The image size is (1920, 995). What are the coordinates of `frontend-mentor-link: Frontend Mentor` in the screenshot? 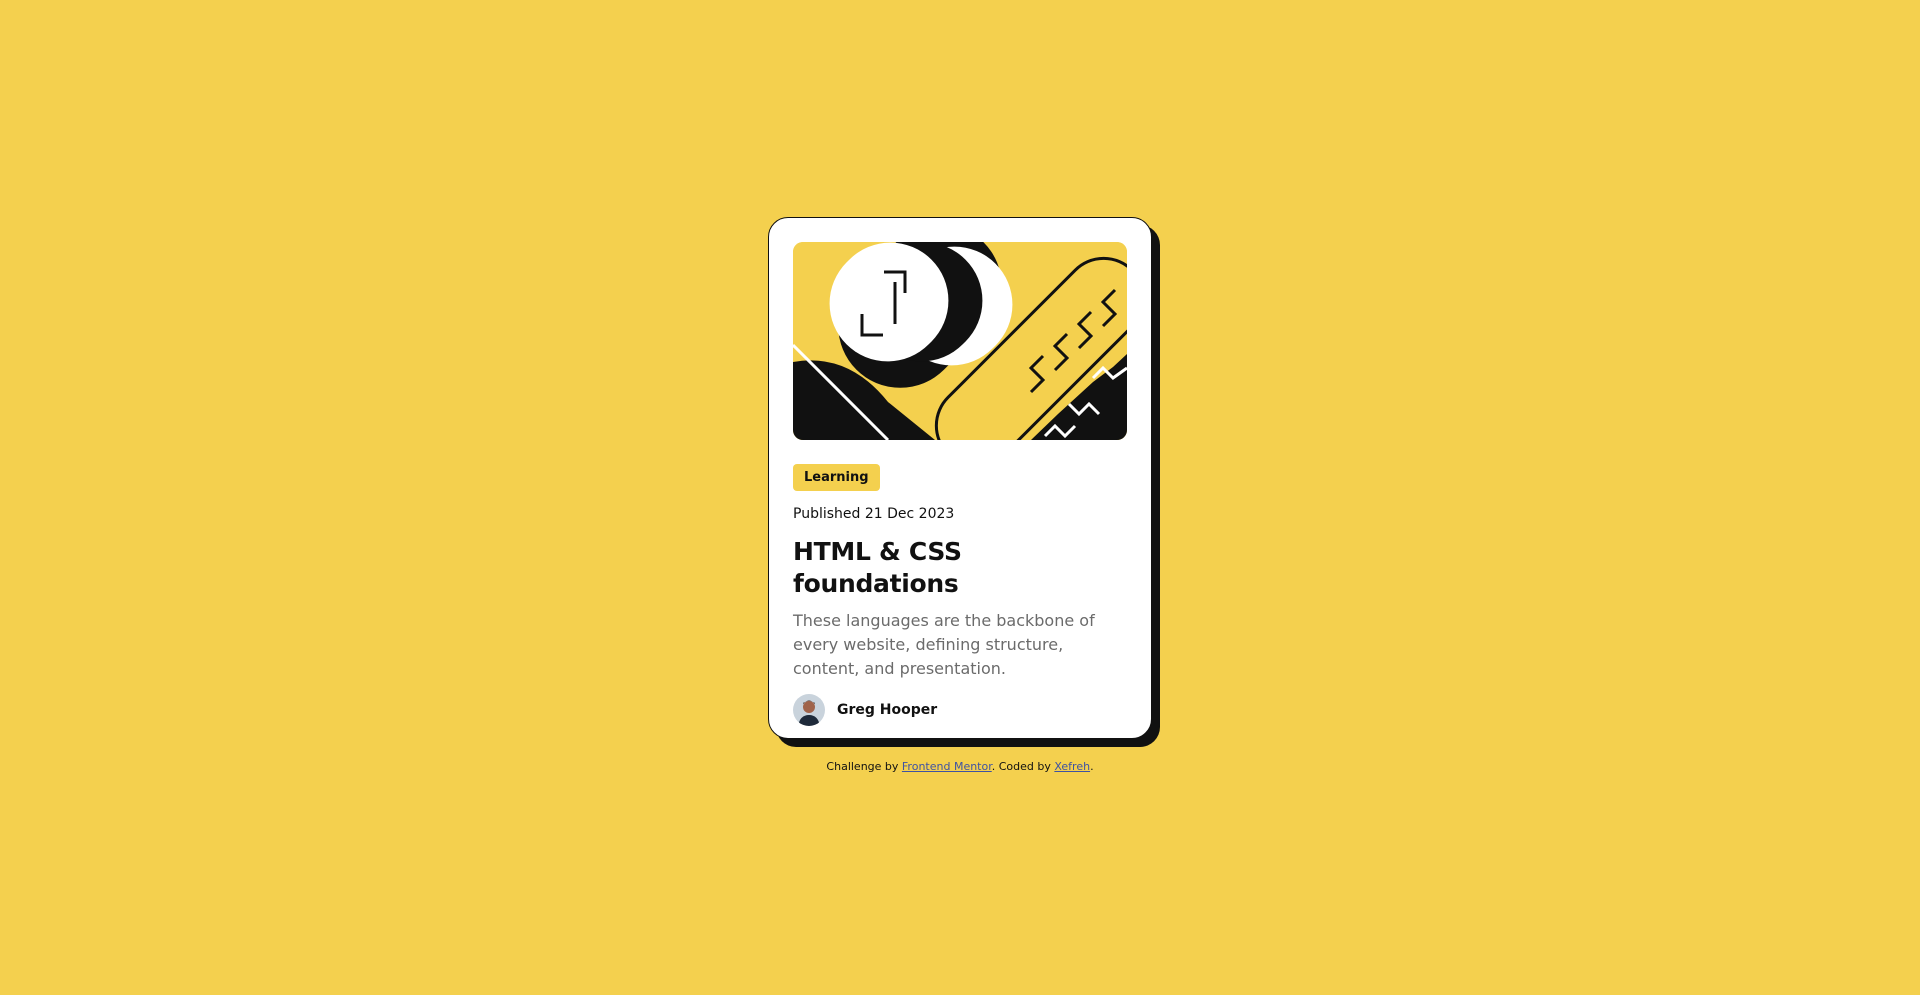 It's located at (947, 766).